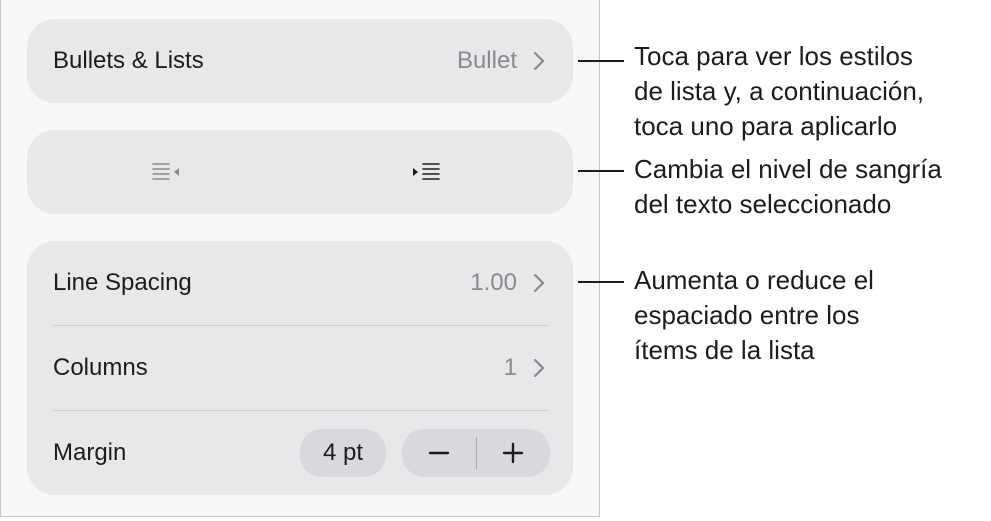 Image resolution: width=991 pixels, height=521 pixels. What do you see at coordinates (300, 172) in the screenshot?
I see `indent-group` at bounding box center [300, 172].